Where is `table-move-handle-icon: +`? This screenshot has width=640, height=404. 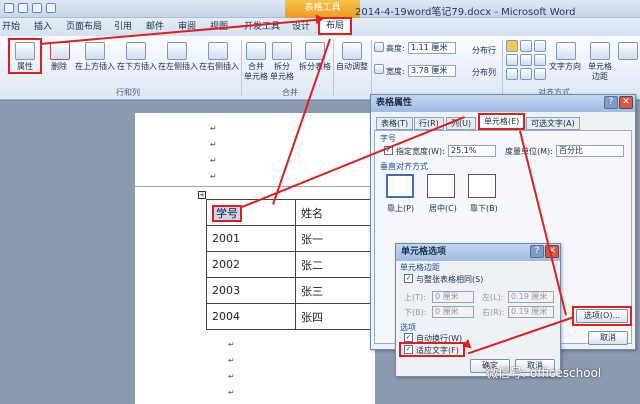
table-move-handle-icon: + is located at coordinates (202, 195).